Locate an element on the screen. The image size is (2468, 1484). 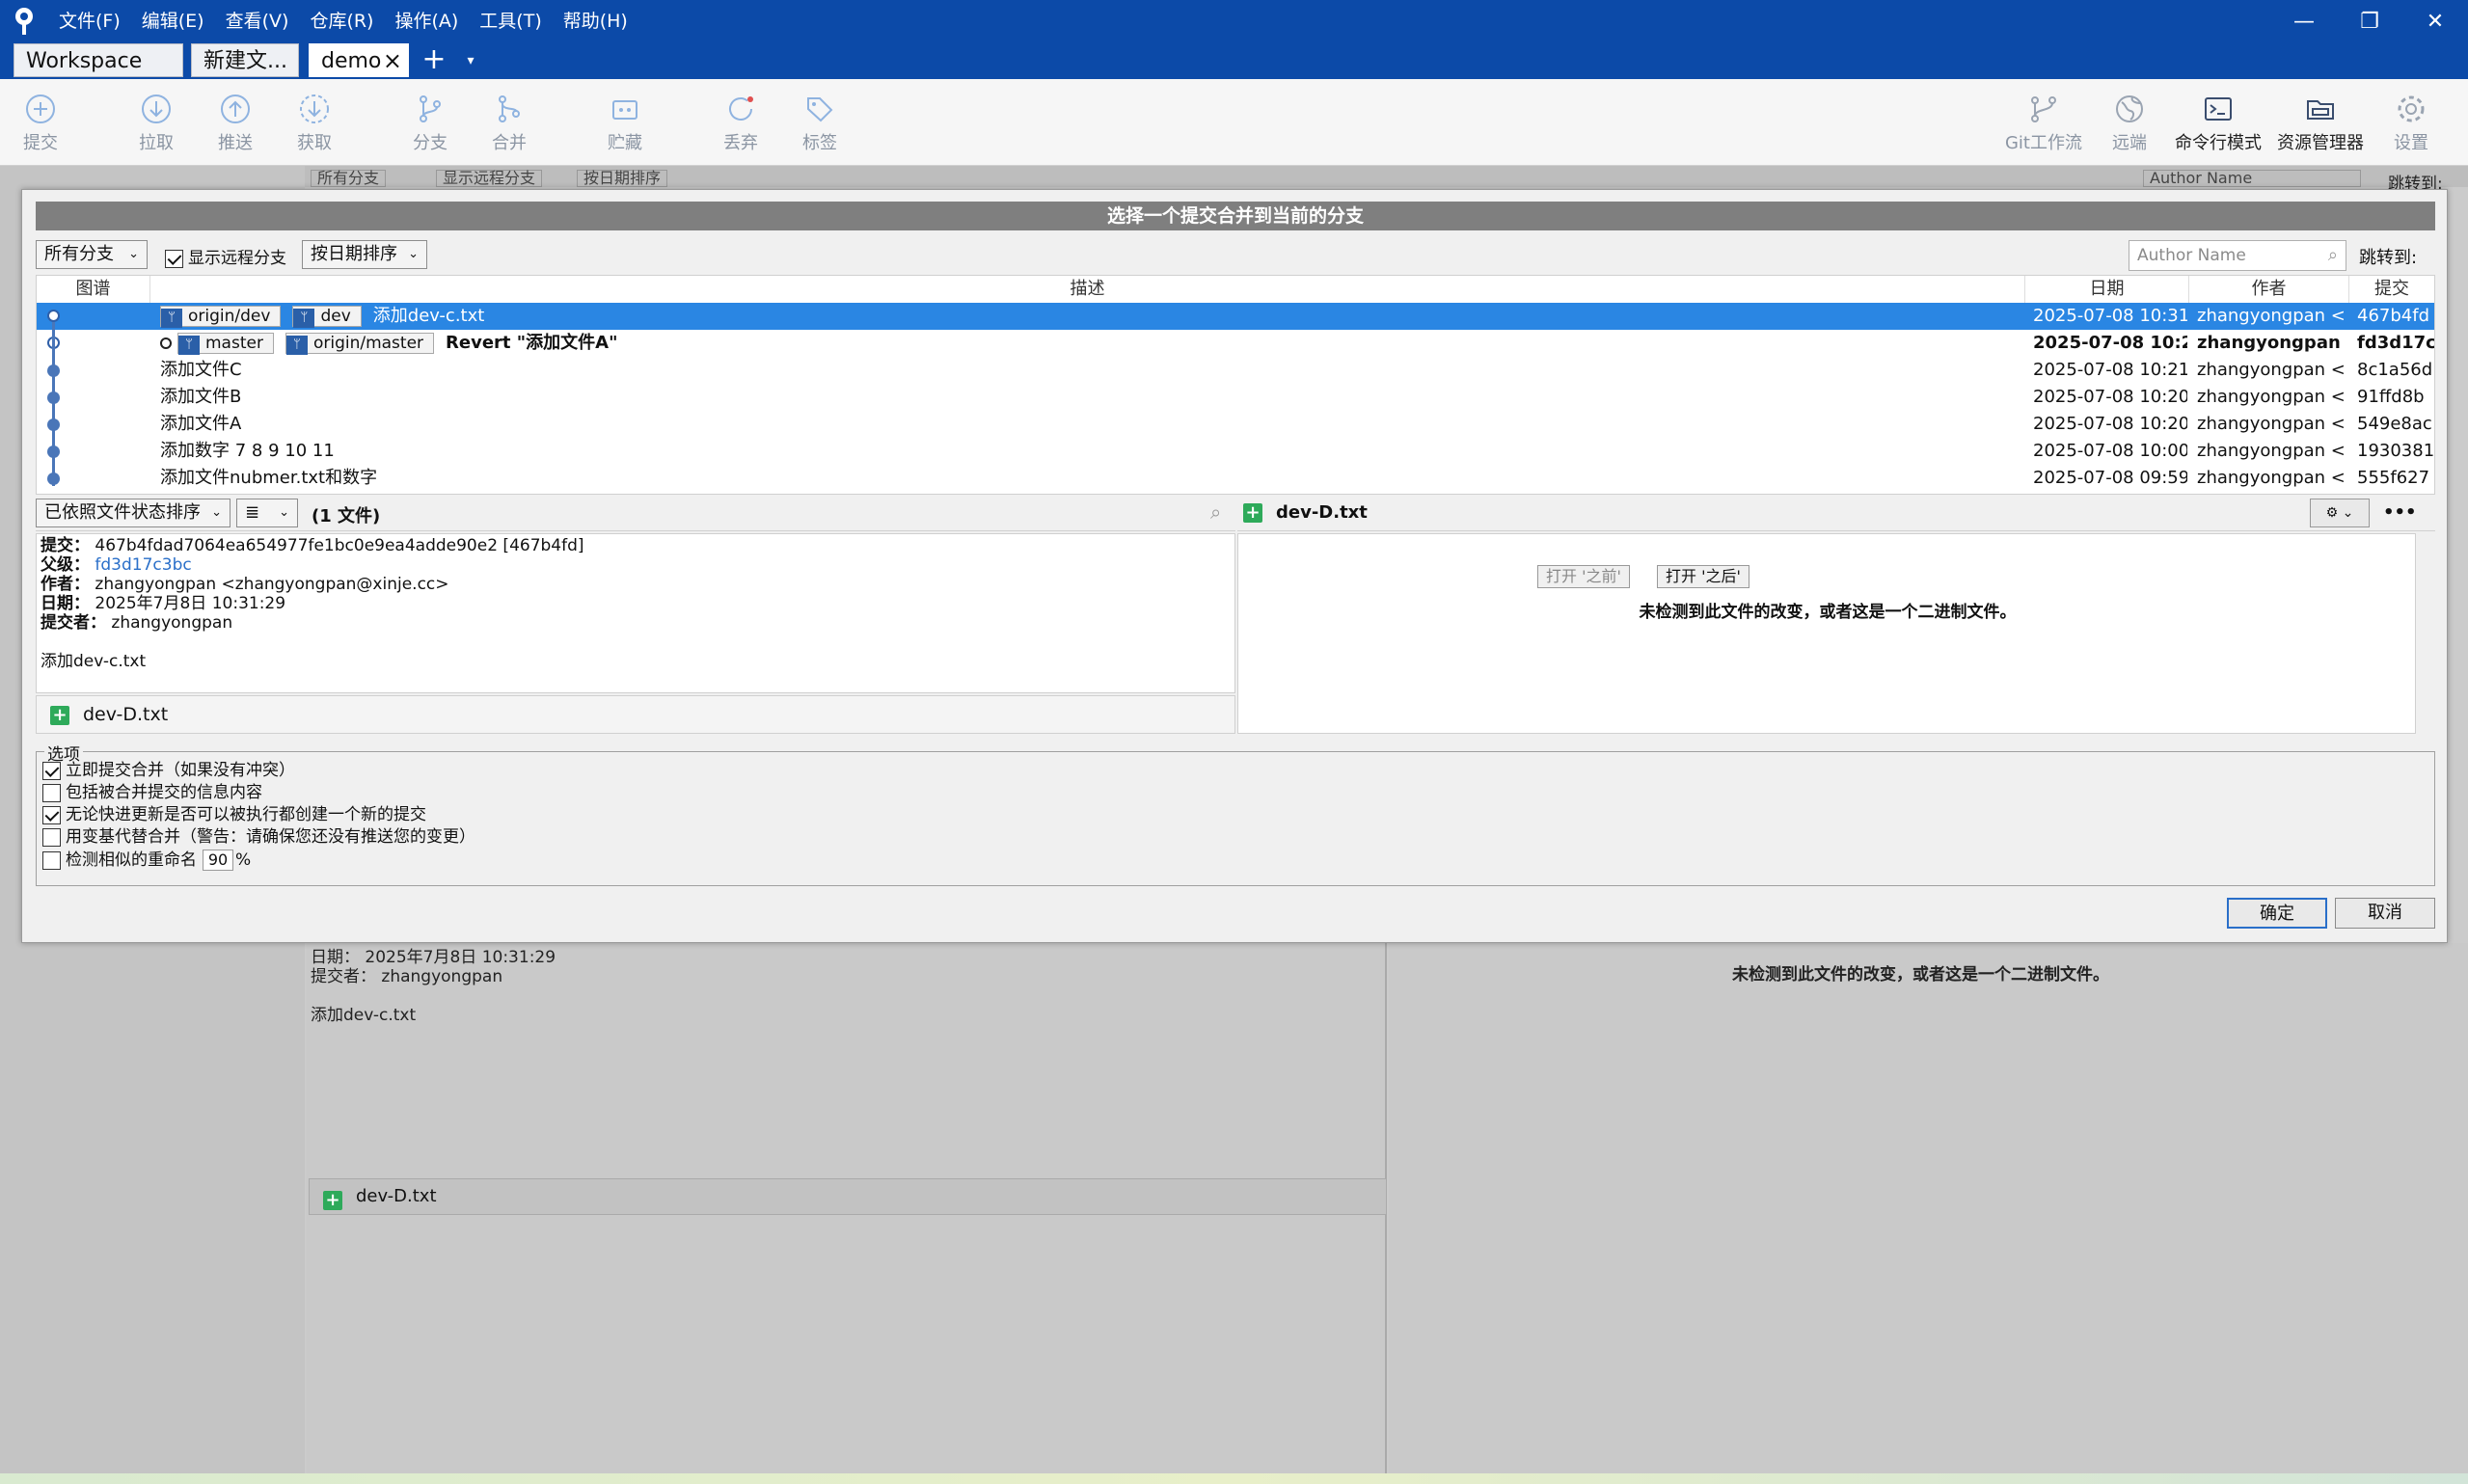
commit-label: 提交 is located at coordinates (40, 143).